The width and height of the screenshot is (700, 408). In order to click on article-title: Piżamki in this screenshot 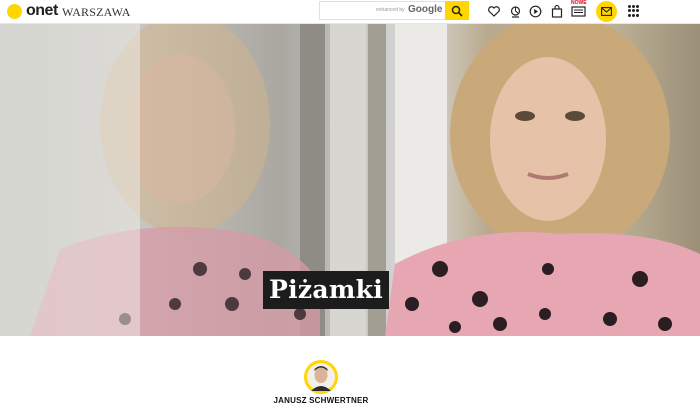, I will do `click(326, 289)`.